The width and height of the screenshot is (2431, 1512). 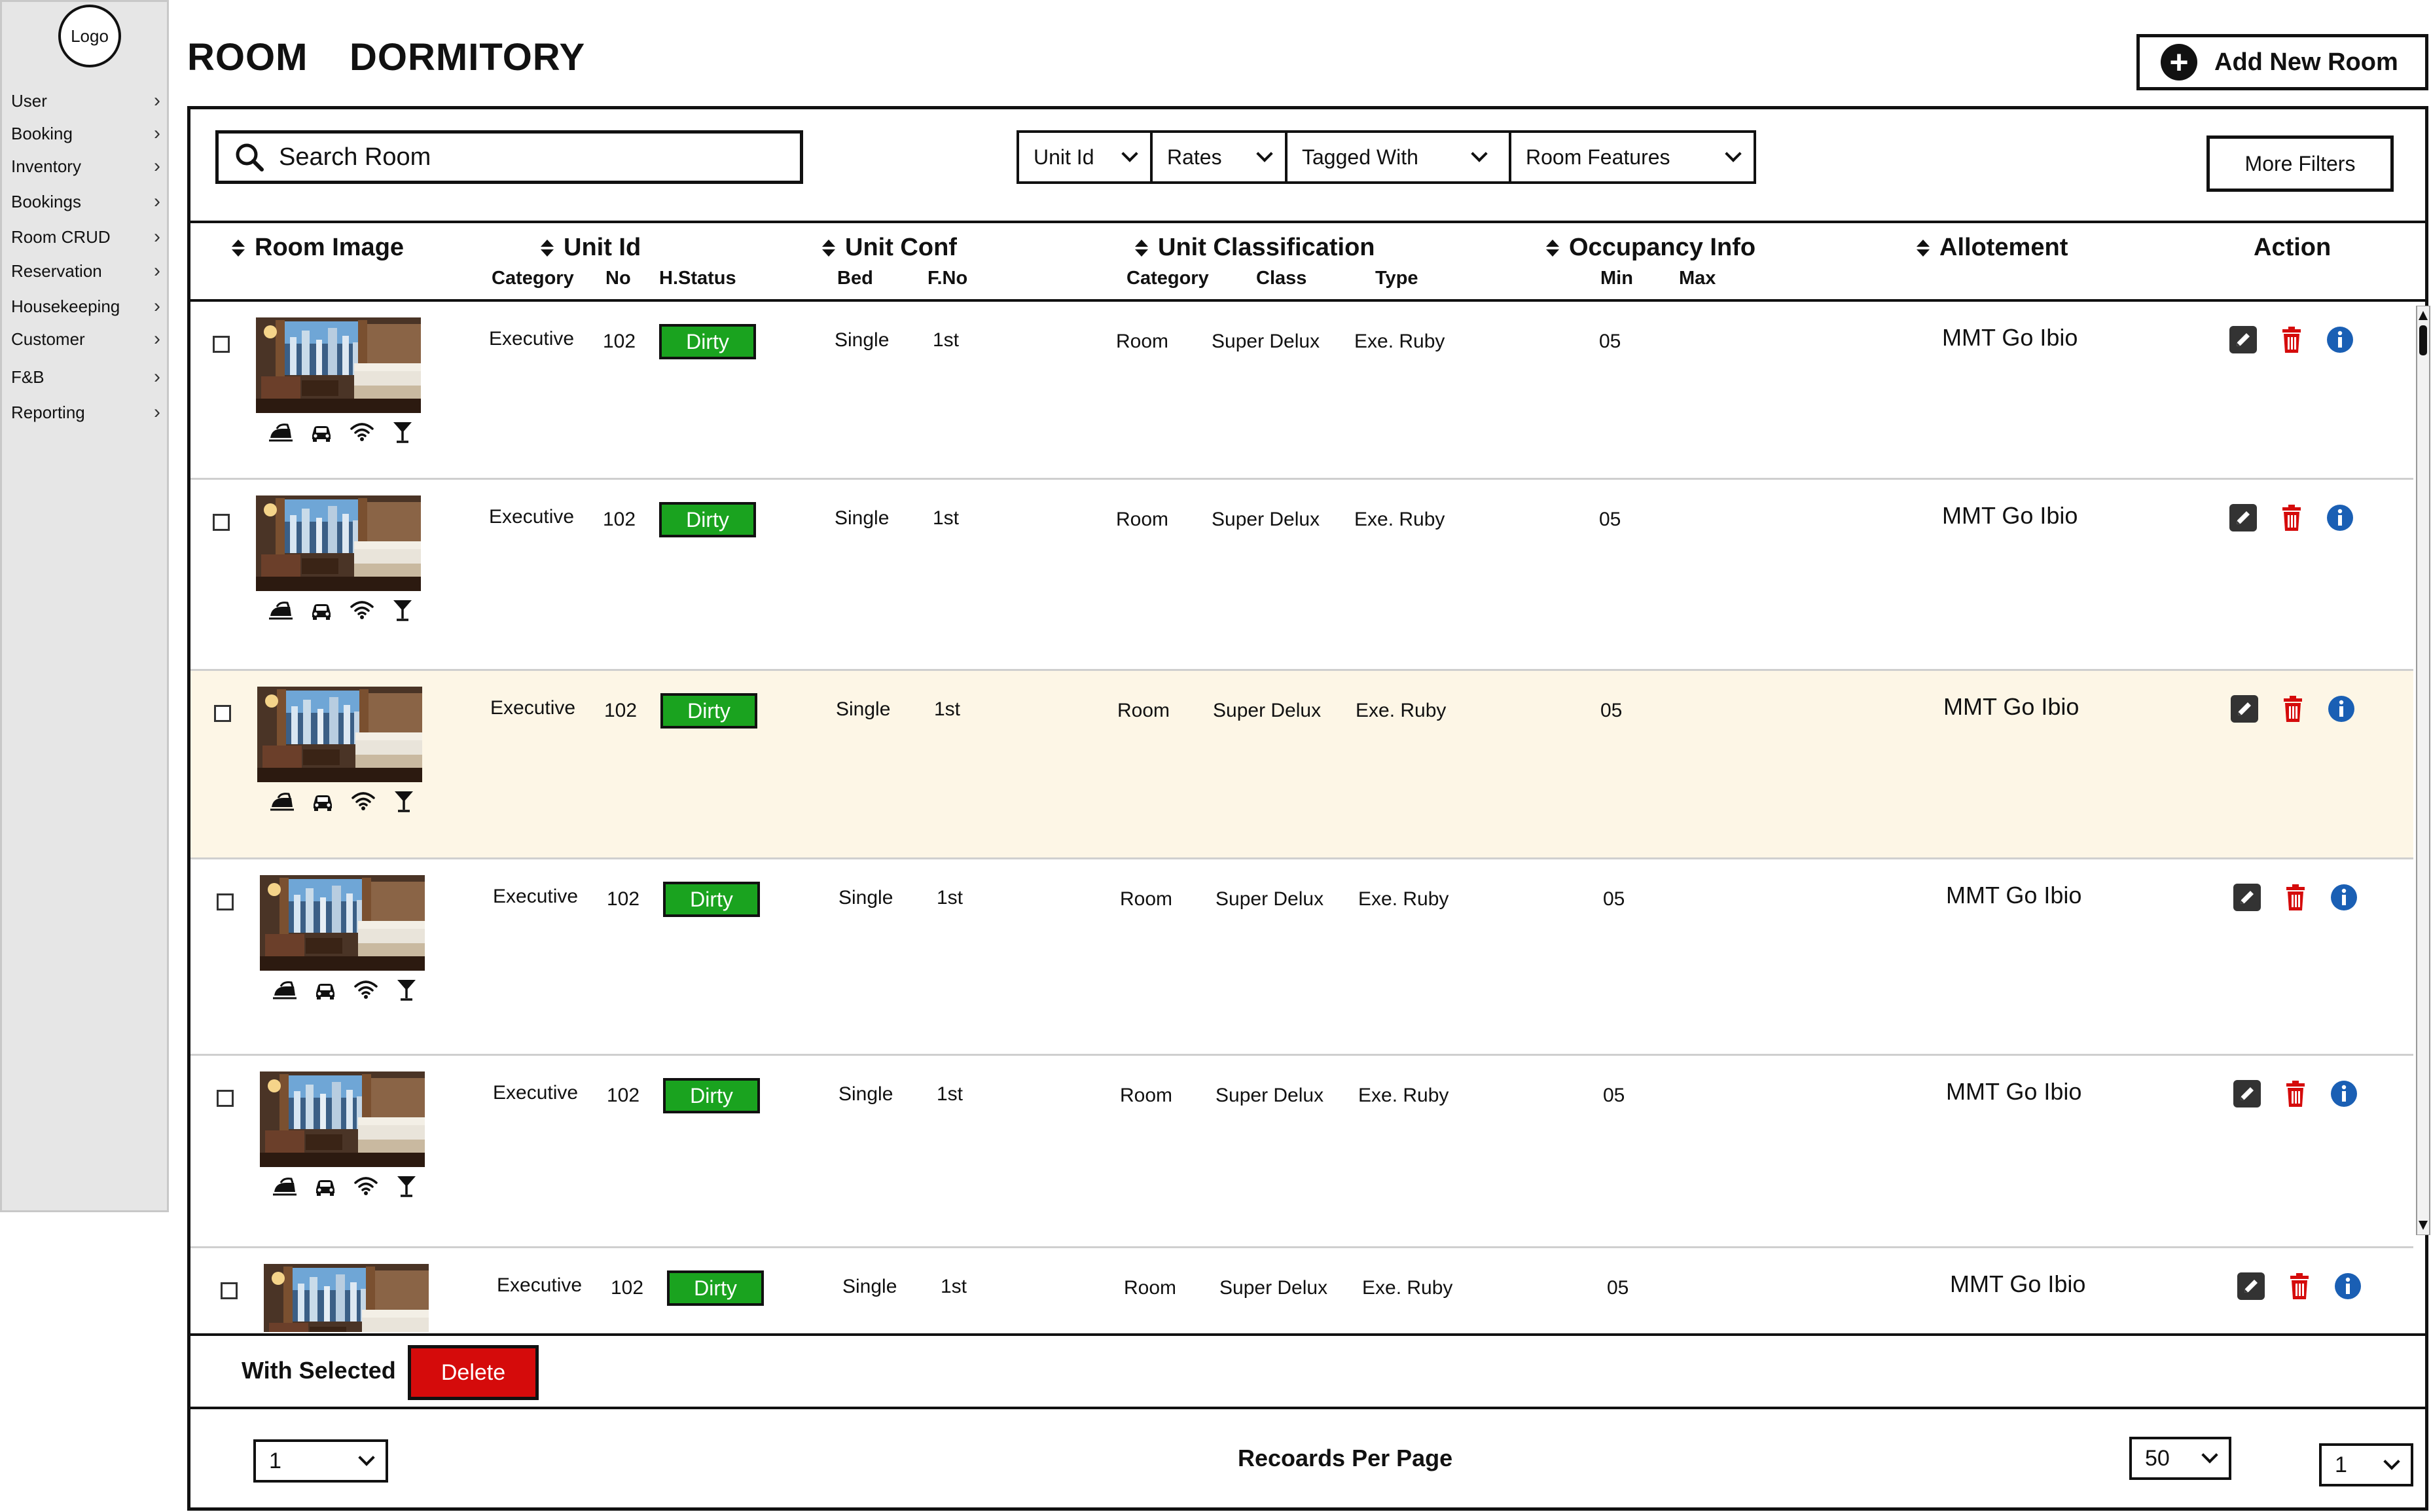 What do you see at coordinates (317, 248) in the screenshot?
I see `col-room-image: Room Image` at bounding box center [317, 248].